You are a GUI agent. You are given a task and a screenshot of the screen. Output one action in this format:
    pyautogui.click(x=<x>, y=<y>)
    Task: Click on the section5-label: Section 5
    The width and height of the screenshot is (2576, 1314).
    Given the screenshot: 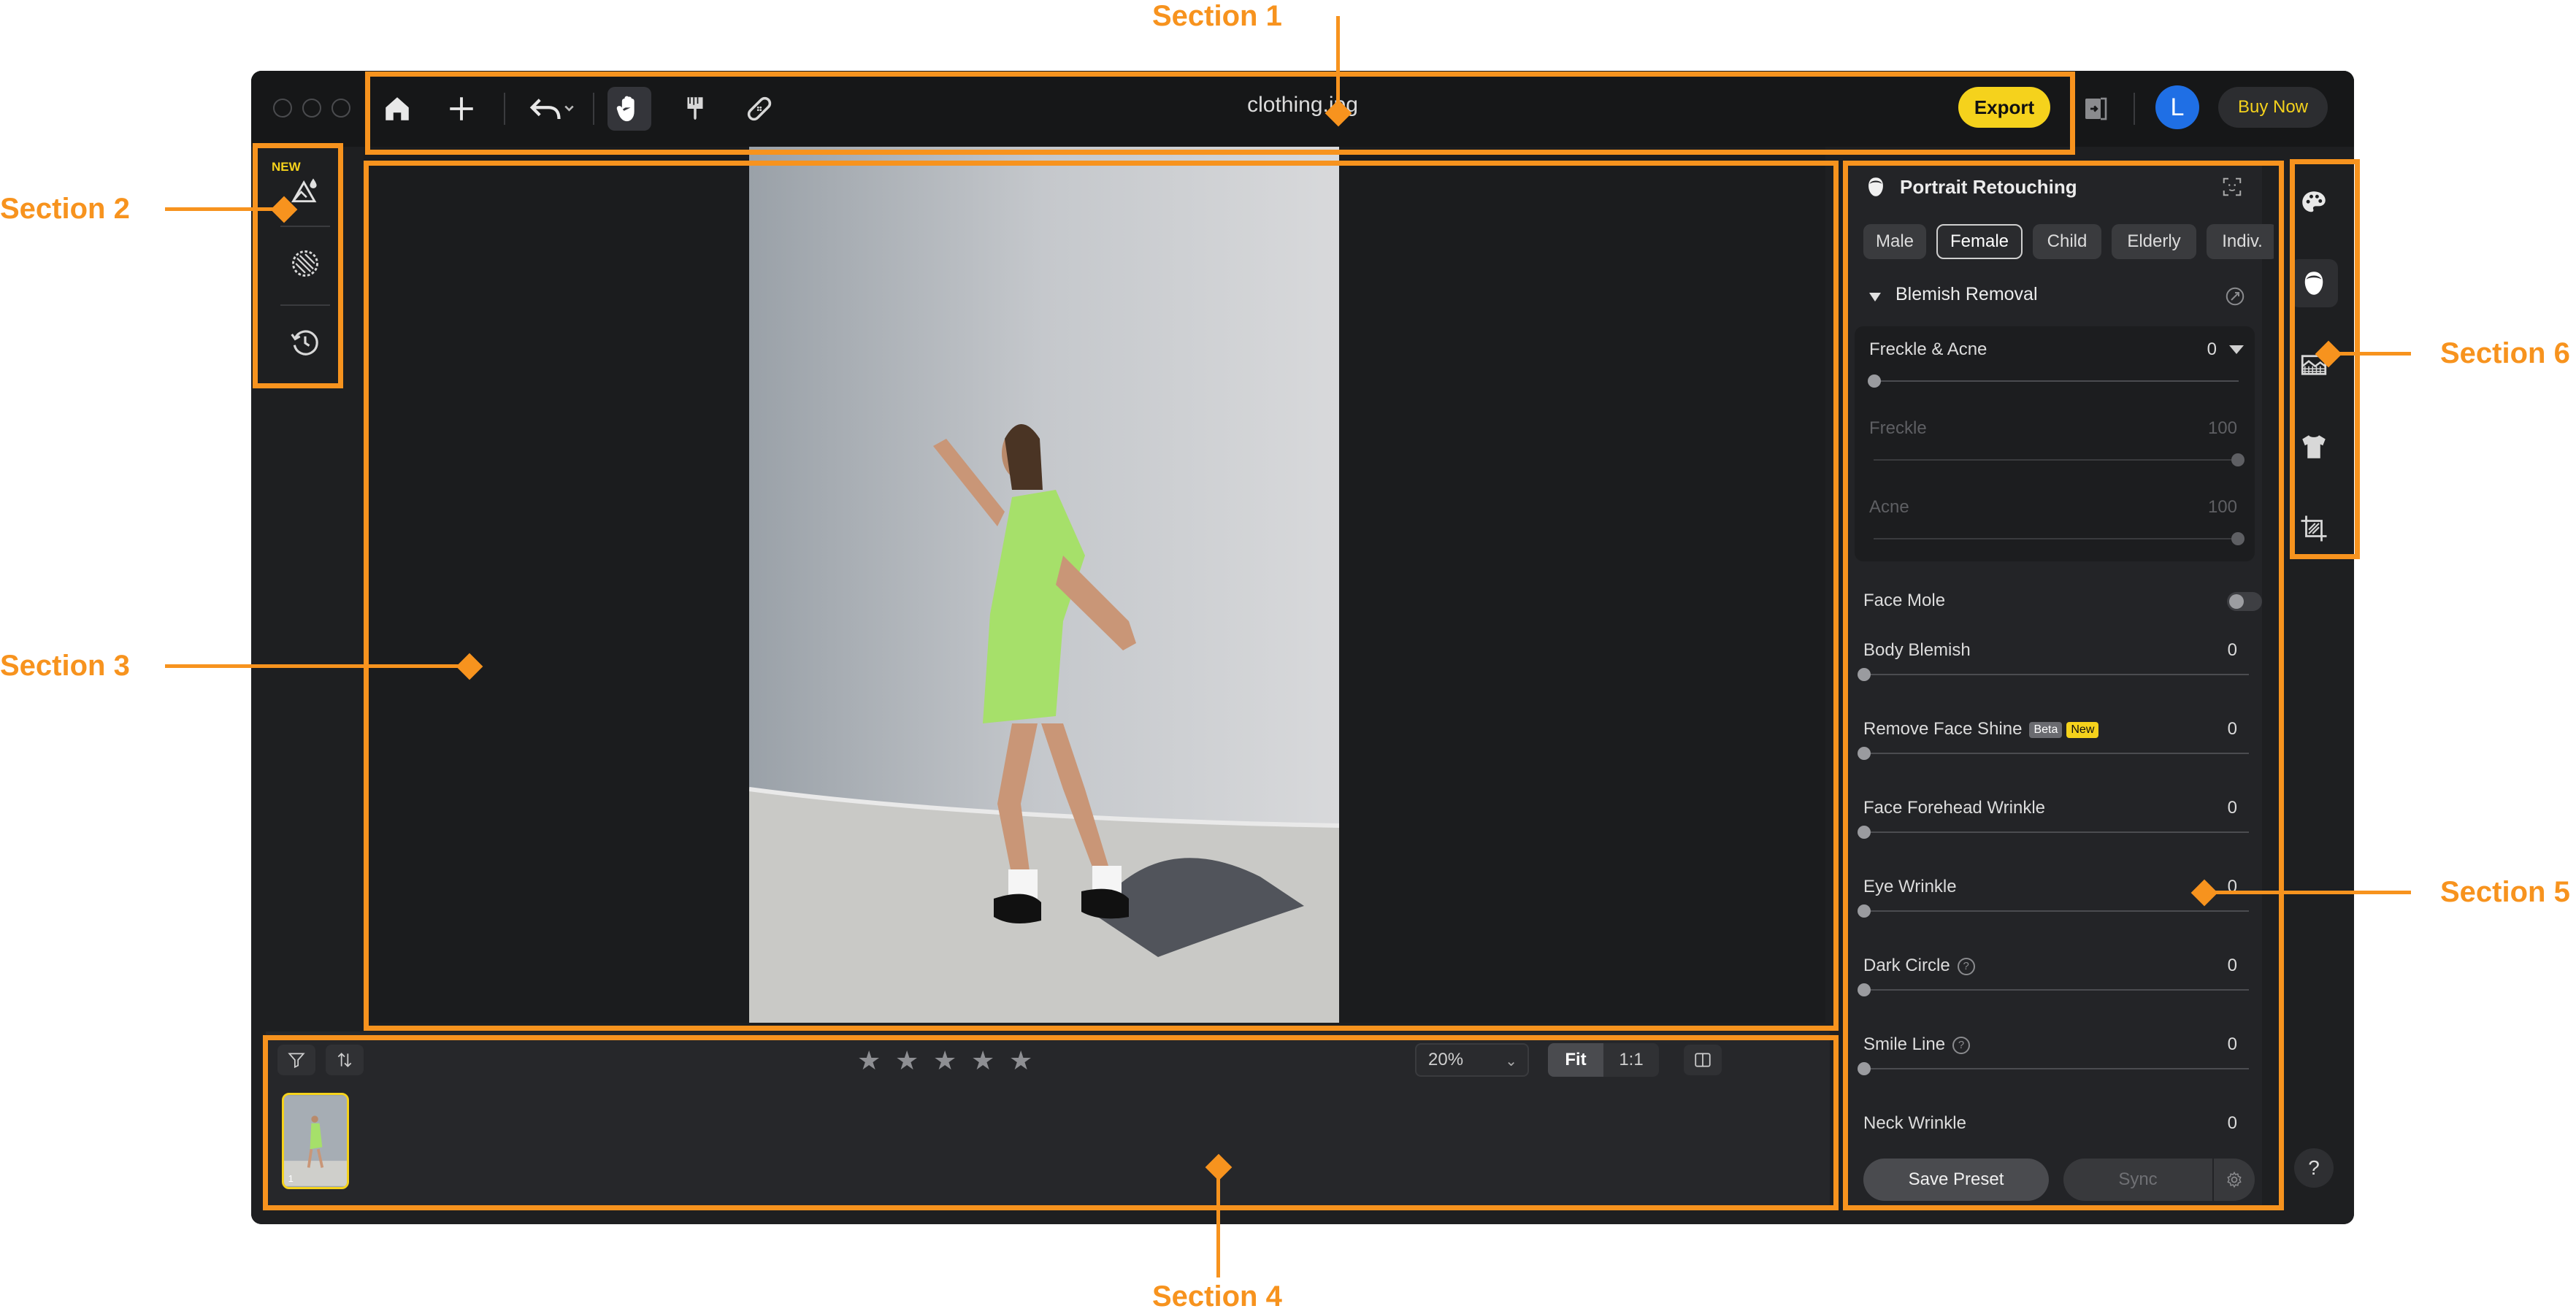 What is the action you would take?
    pyautogui.click(x=2505, y=892)
    